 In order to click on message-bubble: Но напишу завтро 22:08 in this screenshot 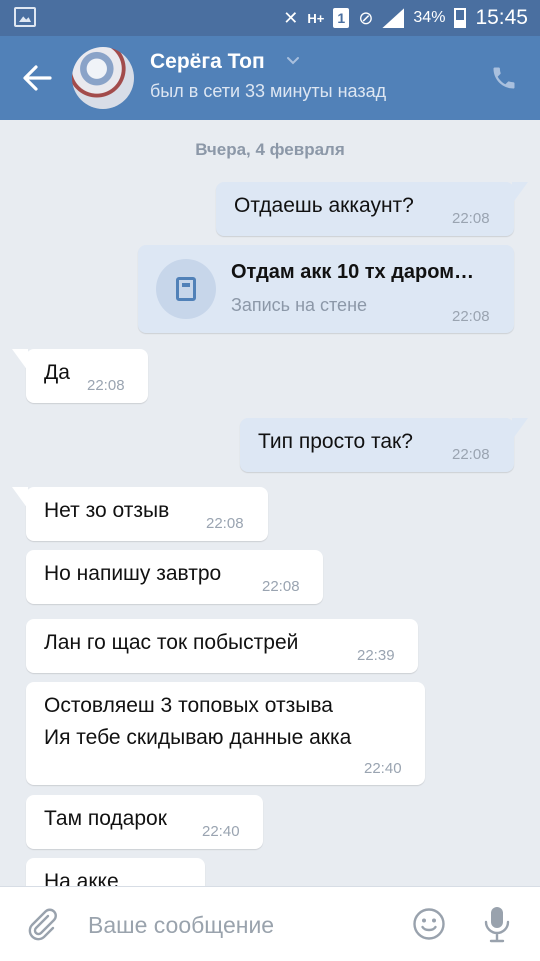, I will do `click(174, 577)`.